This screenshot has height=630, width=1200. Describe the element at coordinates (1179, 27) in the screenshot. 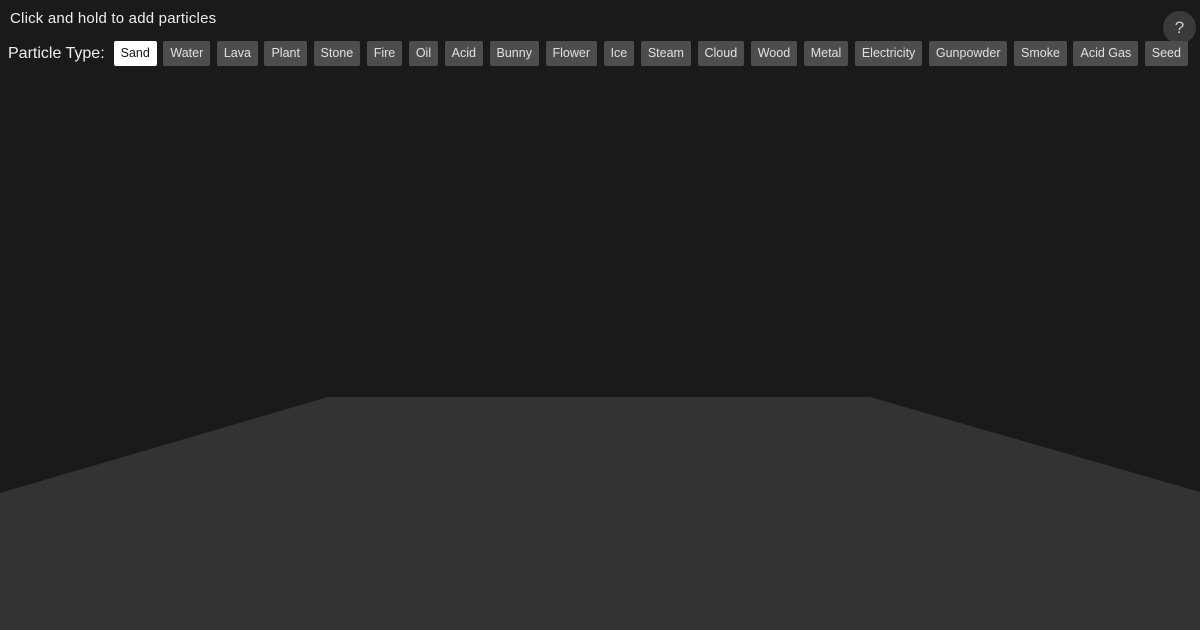

I see `help-button: ?` at that location.